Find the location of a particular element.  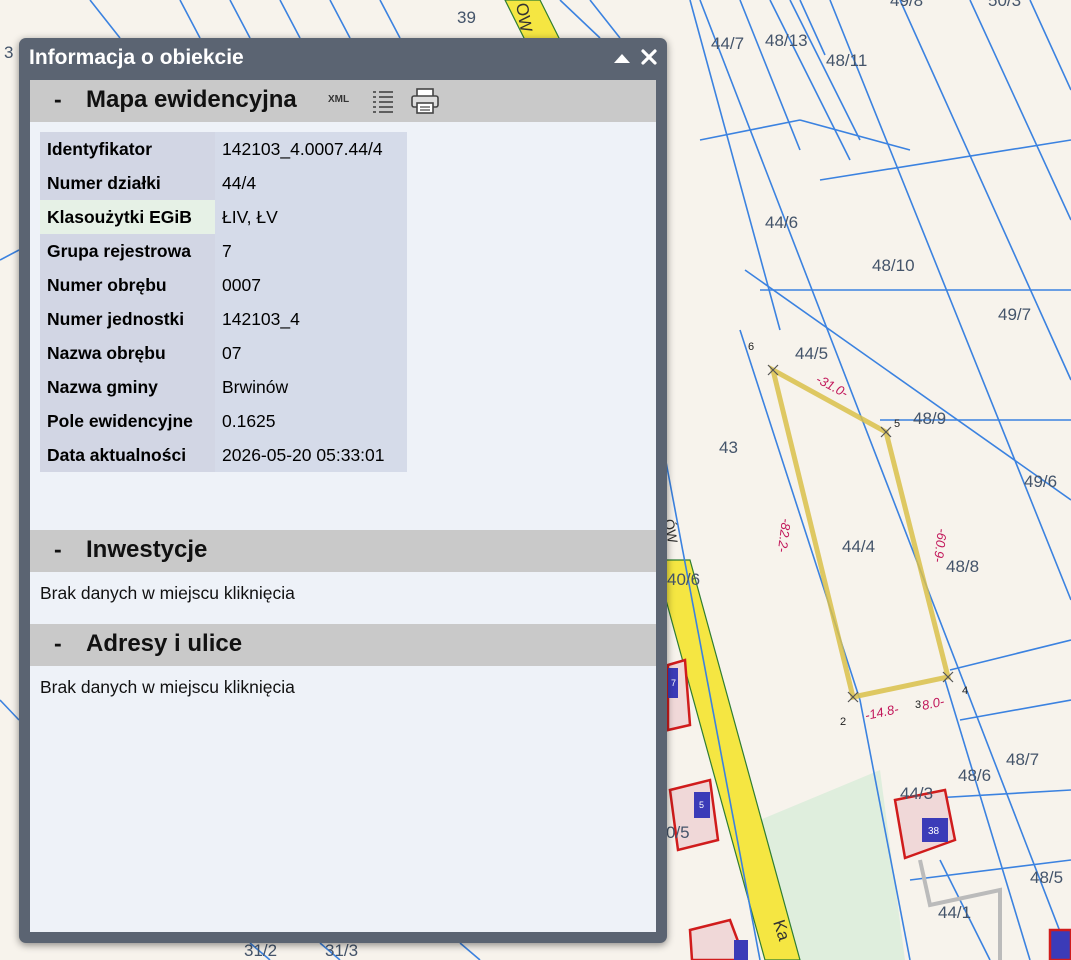

parcel-label: 3 is located at coordinates (8, 52).